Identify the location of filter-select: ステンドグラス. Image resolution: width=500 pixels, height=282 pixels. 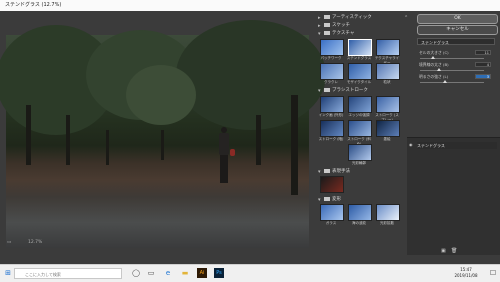
(456, 41).